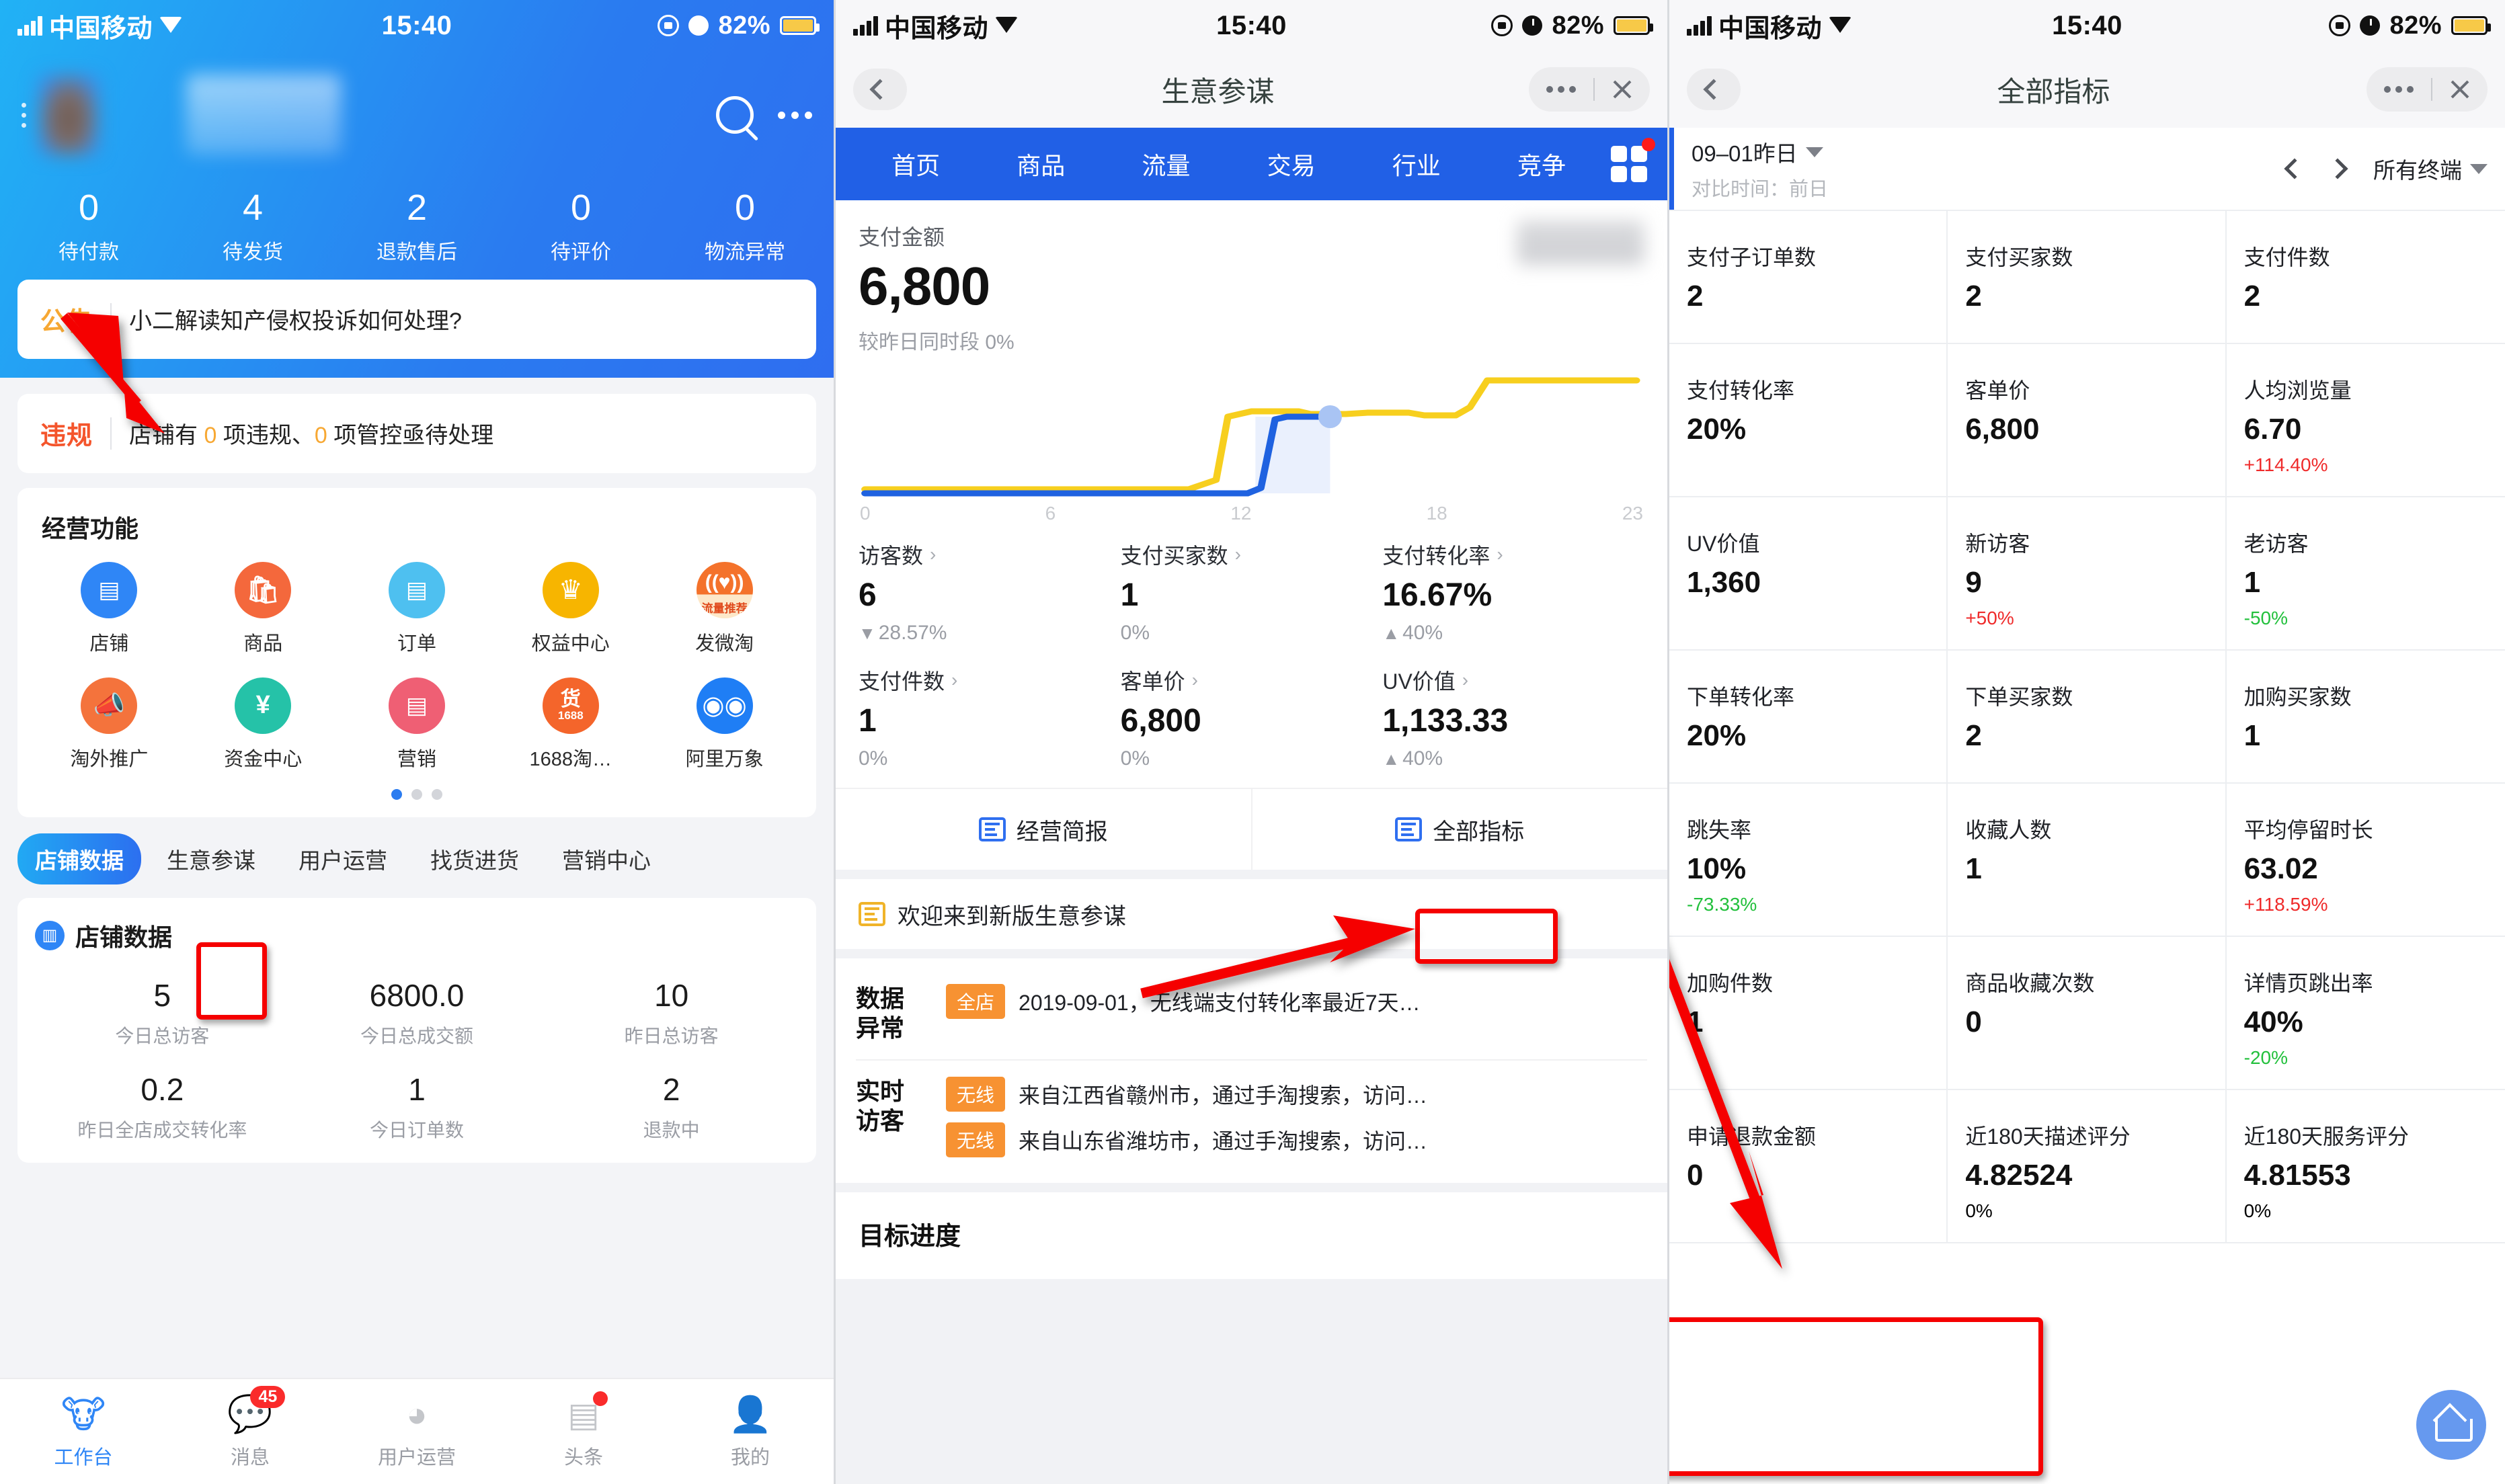  I want to click on metric-cell: 支付转化率 20%, so click(1808, 420).